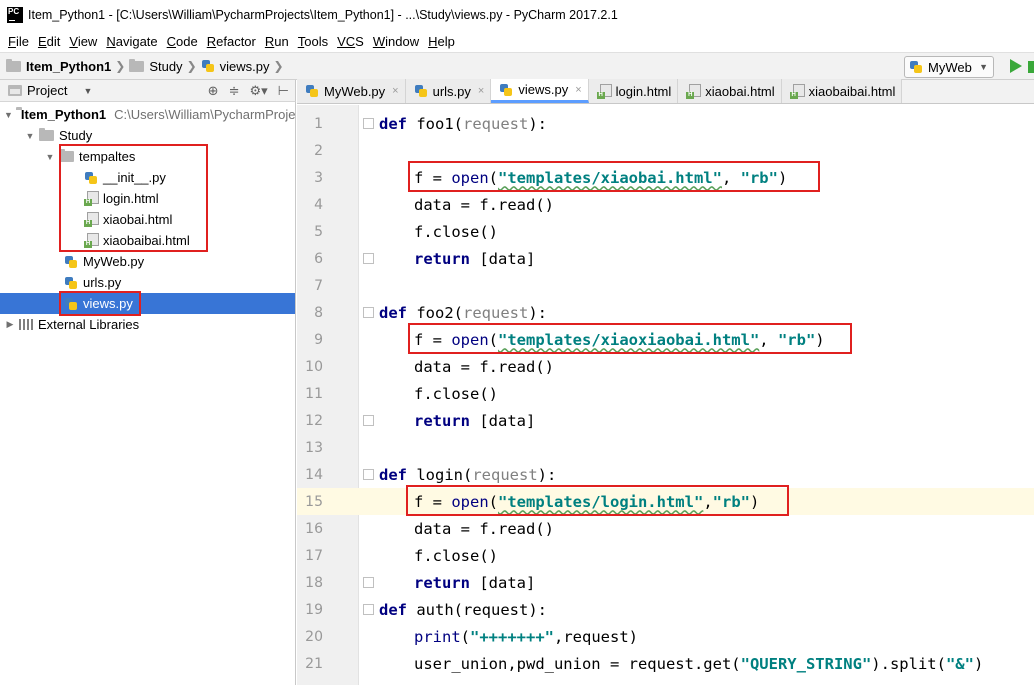 The image size is (1034, 685). Describe the element at coordinates (540, 91) in the screenshot. I see `editor-tab: views.py ×` at that location.